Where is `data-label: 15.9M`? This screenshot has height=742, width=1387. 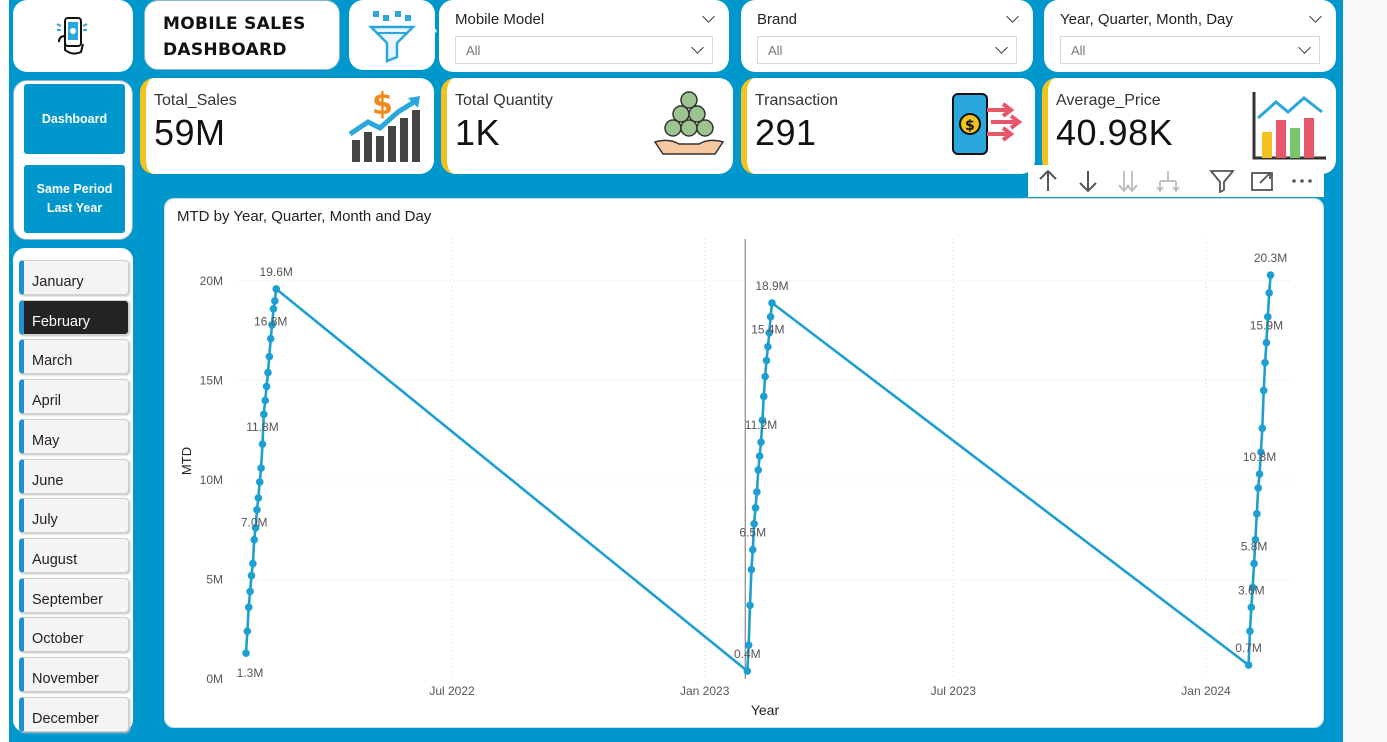
data-label: 15.9M is located at coordinates (1266, 326).